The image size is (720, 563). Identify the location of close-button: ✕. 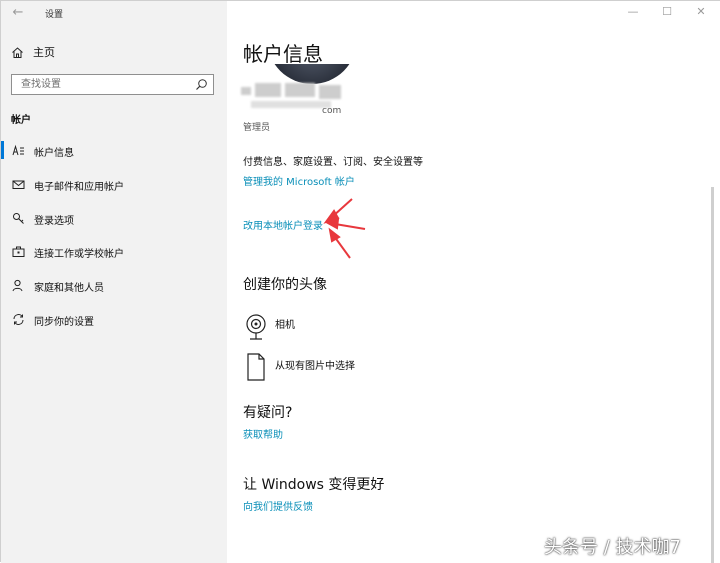
(701, 12).